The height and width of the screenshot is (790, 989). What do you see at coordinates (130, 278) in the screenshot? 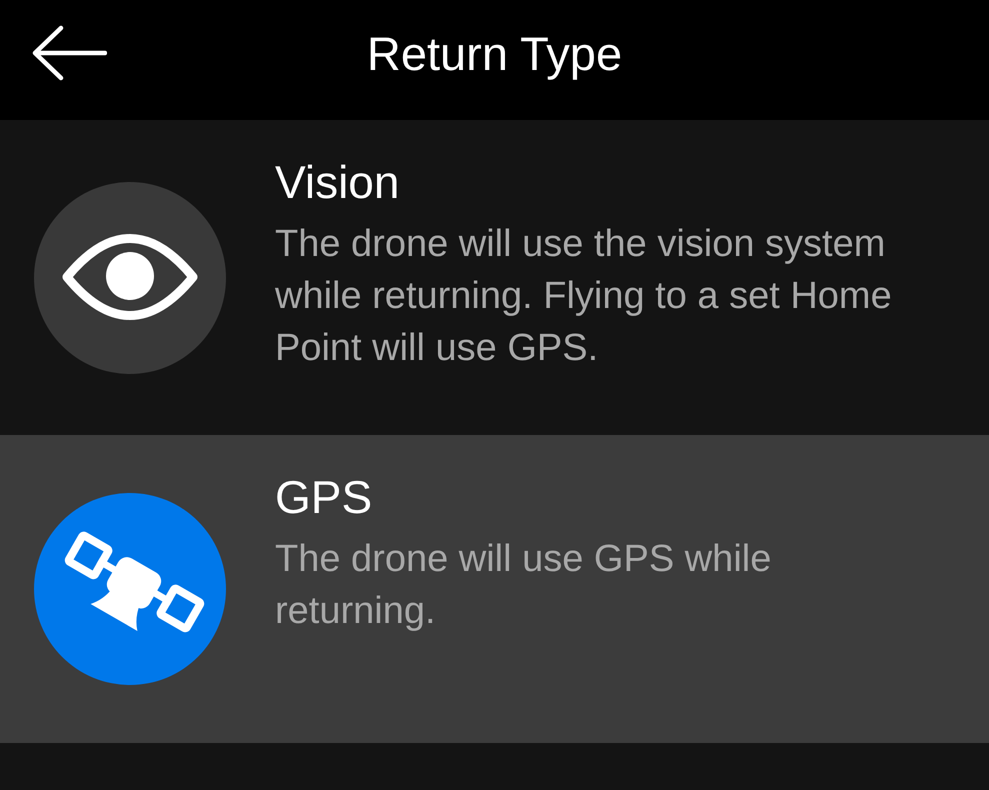
I see `eye-icon` at bounding box center [130, 278].